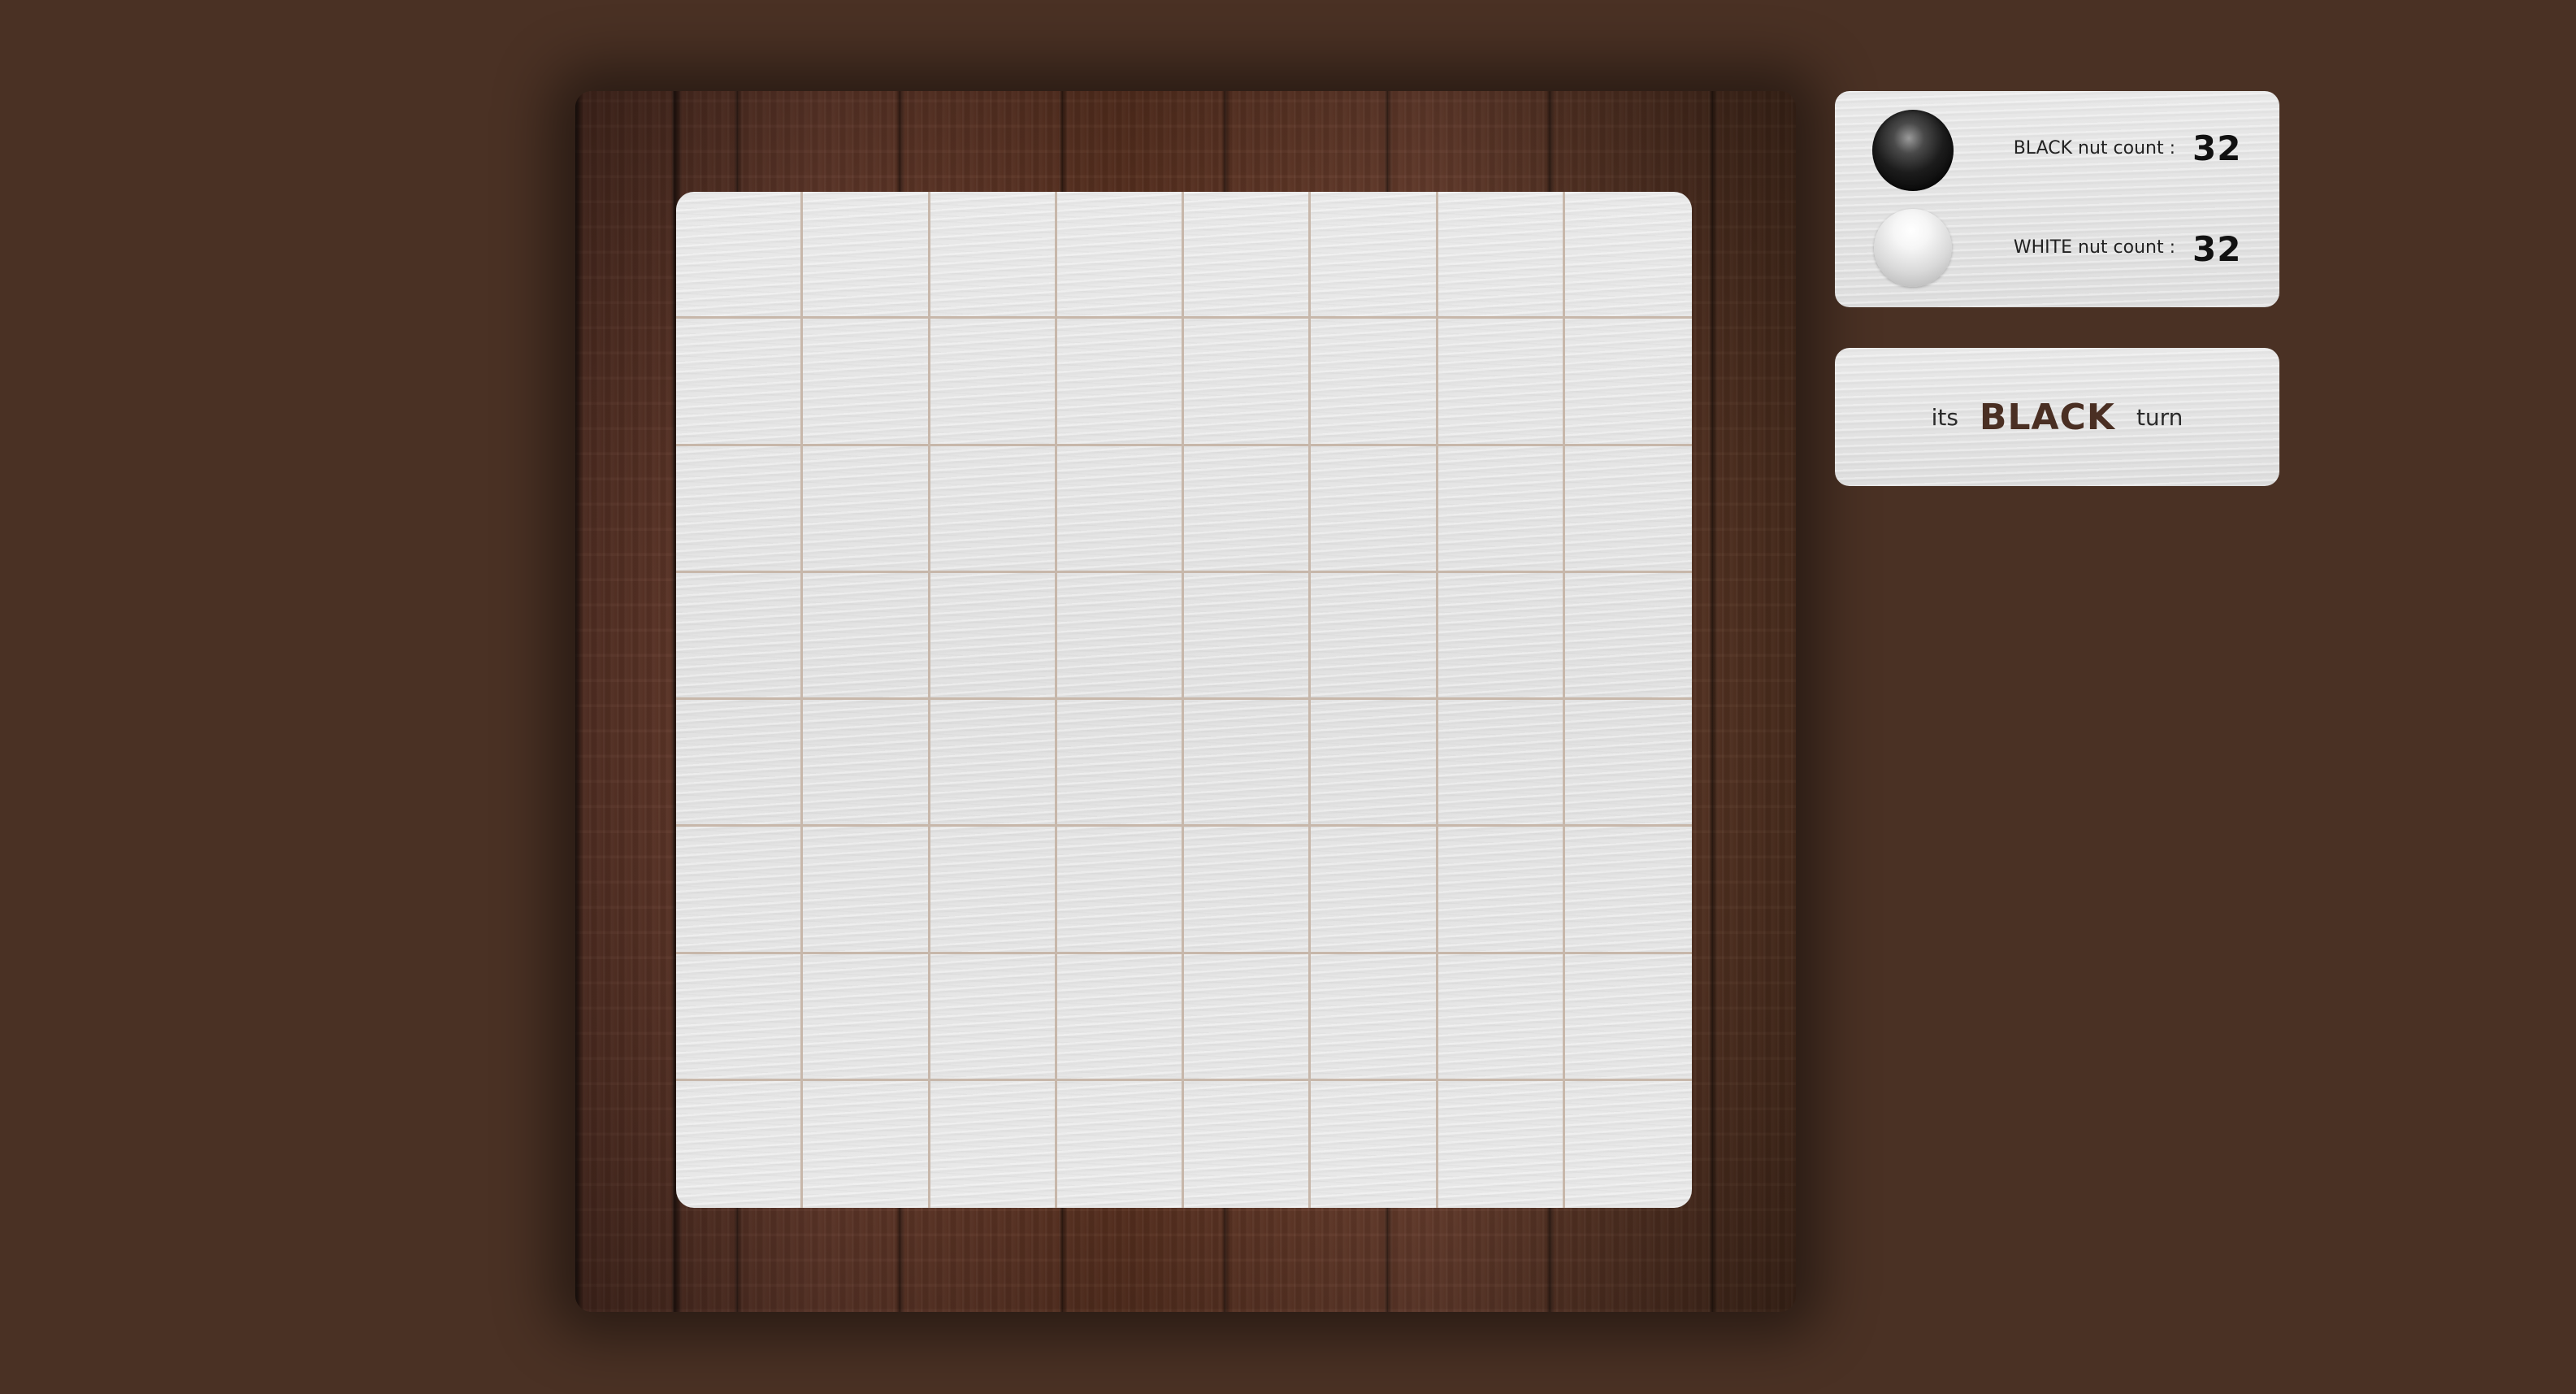 This screenshot has width=2576, height=1394. What do you see at coordinates (1374, 1144) in the screenshot?
I see `board-cell-r8-c6` at bounding box center [1374, 1144].